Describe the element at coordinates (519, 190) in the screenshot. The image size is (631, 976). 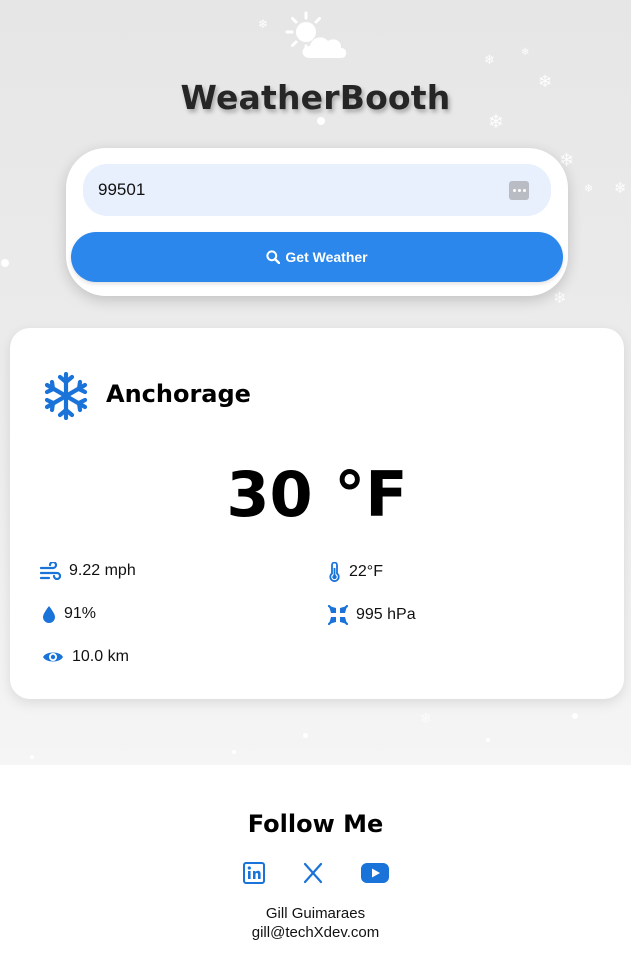
I see `autofill-key-icon` at that location.